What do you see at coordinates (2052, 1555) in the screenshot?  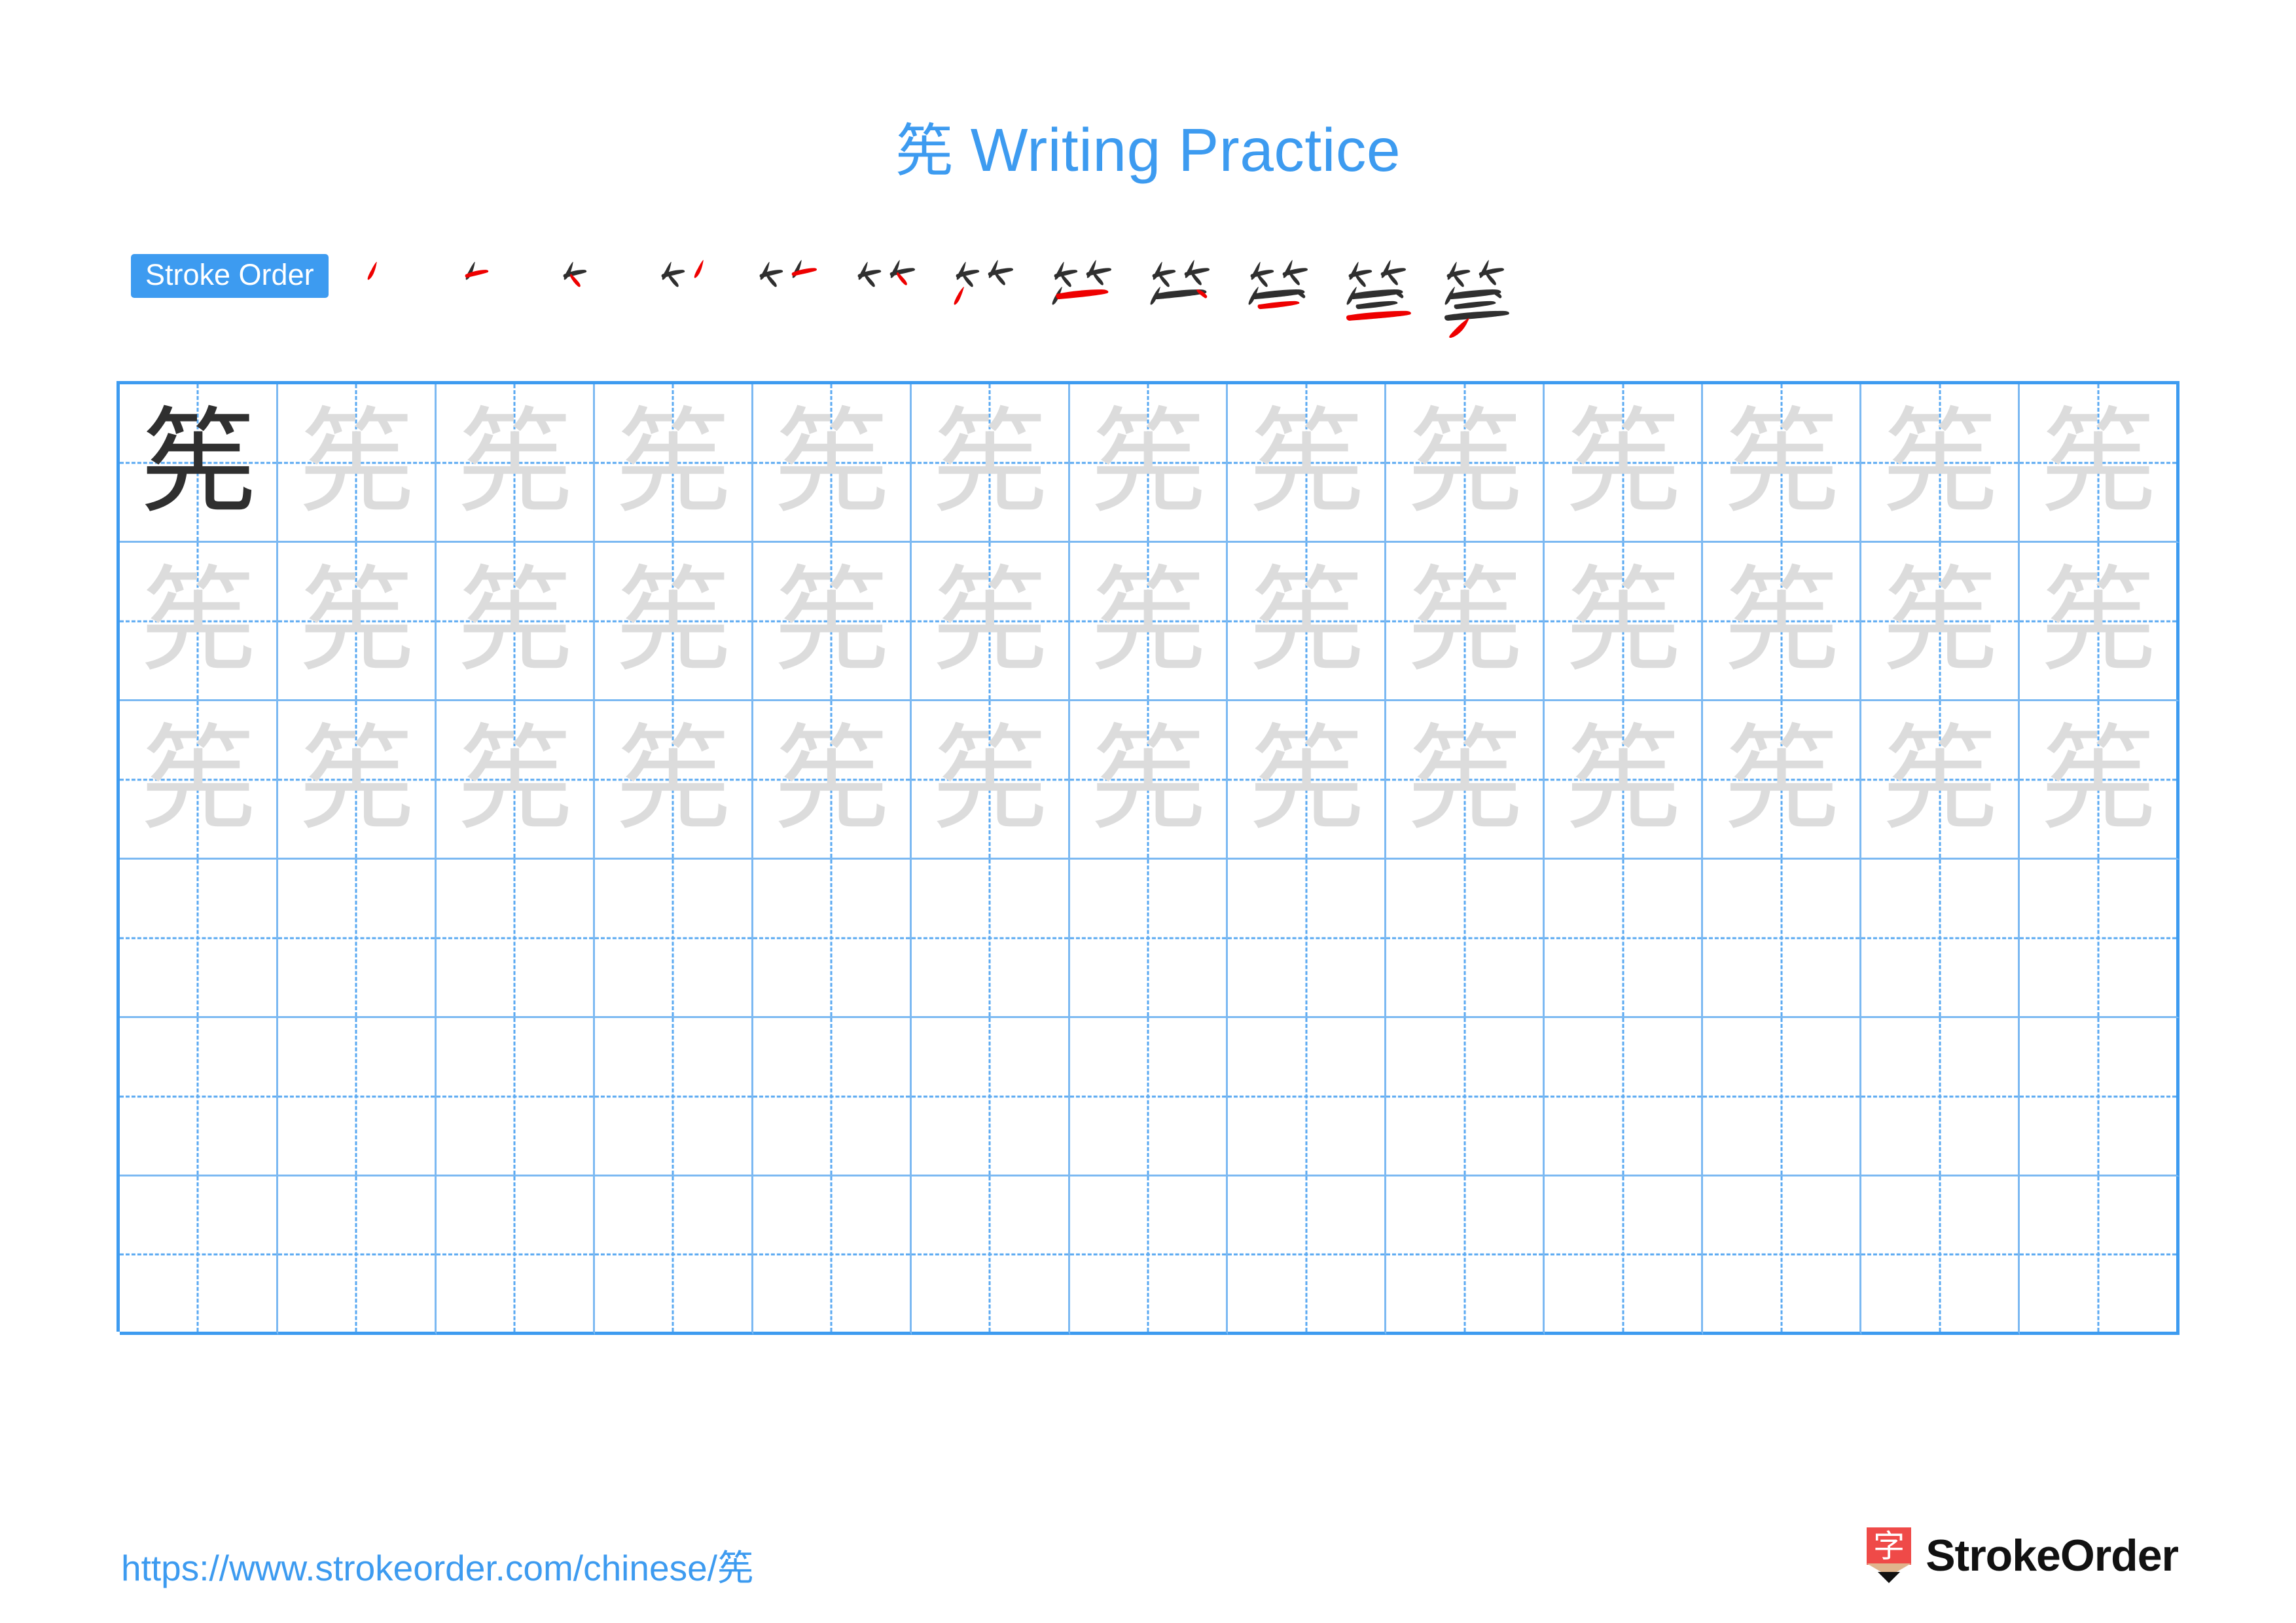 I see `brand-name: StrokeOrder` at bounding box center [2052, 1555].